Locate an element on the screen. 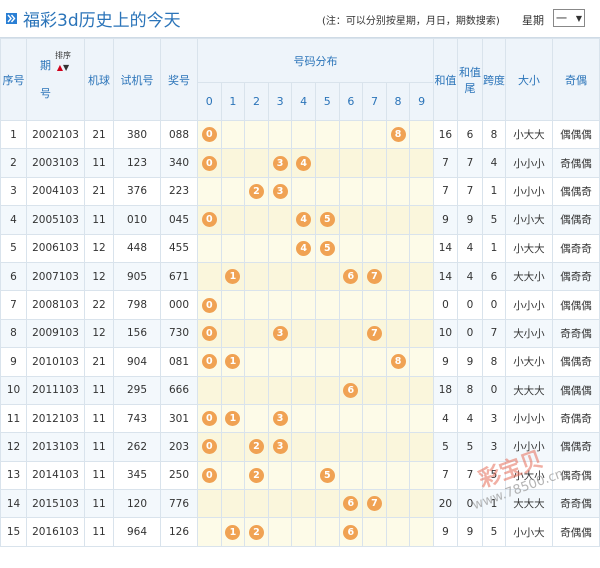 The width and height of the screenshot is (600, 568). cell-parity: 奇奇偶 is located at coordinates (575, 504).